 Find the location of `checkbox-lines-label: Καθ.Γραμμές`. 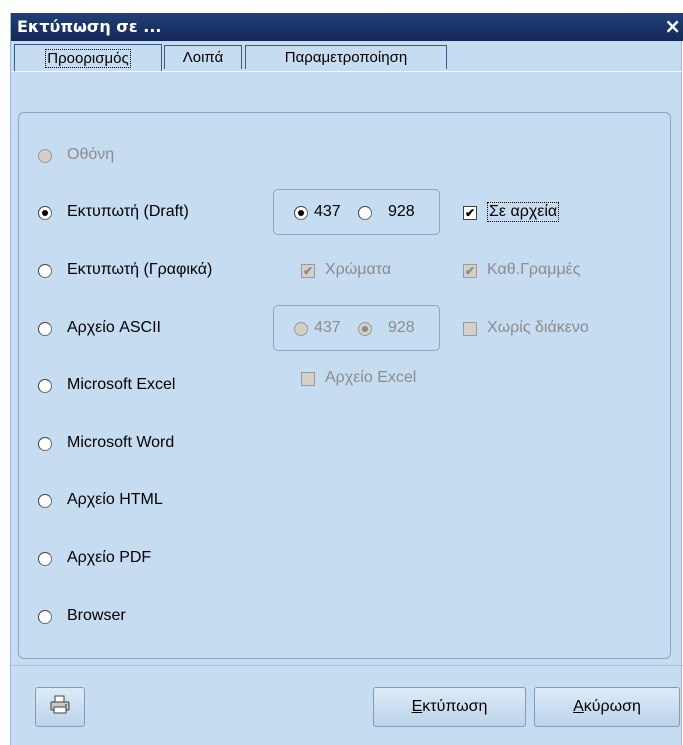

checkbox-lines-label: Καθ.Γραμμές is located at coordinates (534, 269).